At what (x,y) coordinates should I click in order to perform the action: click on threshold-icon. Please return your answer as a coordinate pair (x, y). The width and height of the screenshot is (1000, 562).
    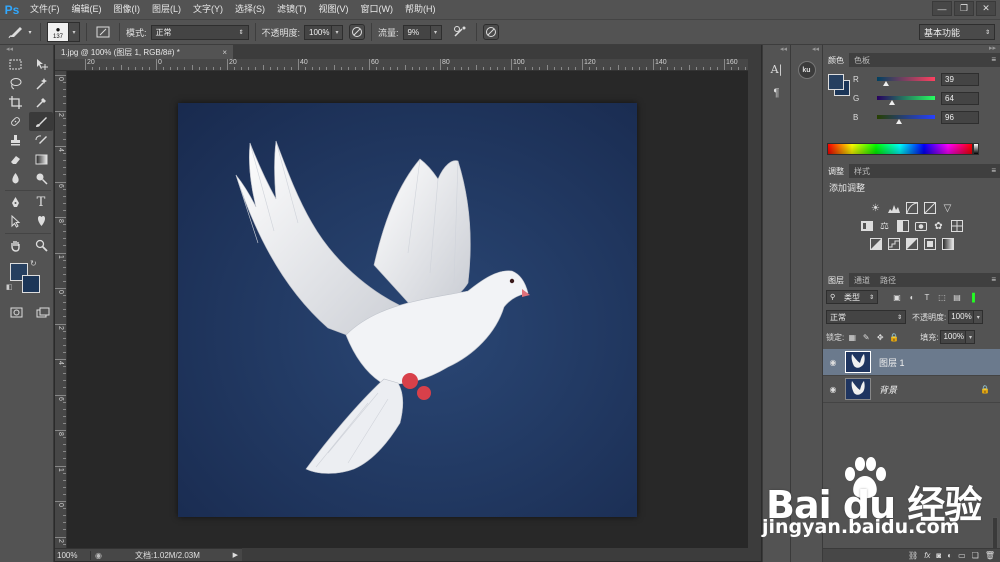
    Looking at the image, I should click on (912, 244).